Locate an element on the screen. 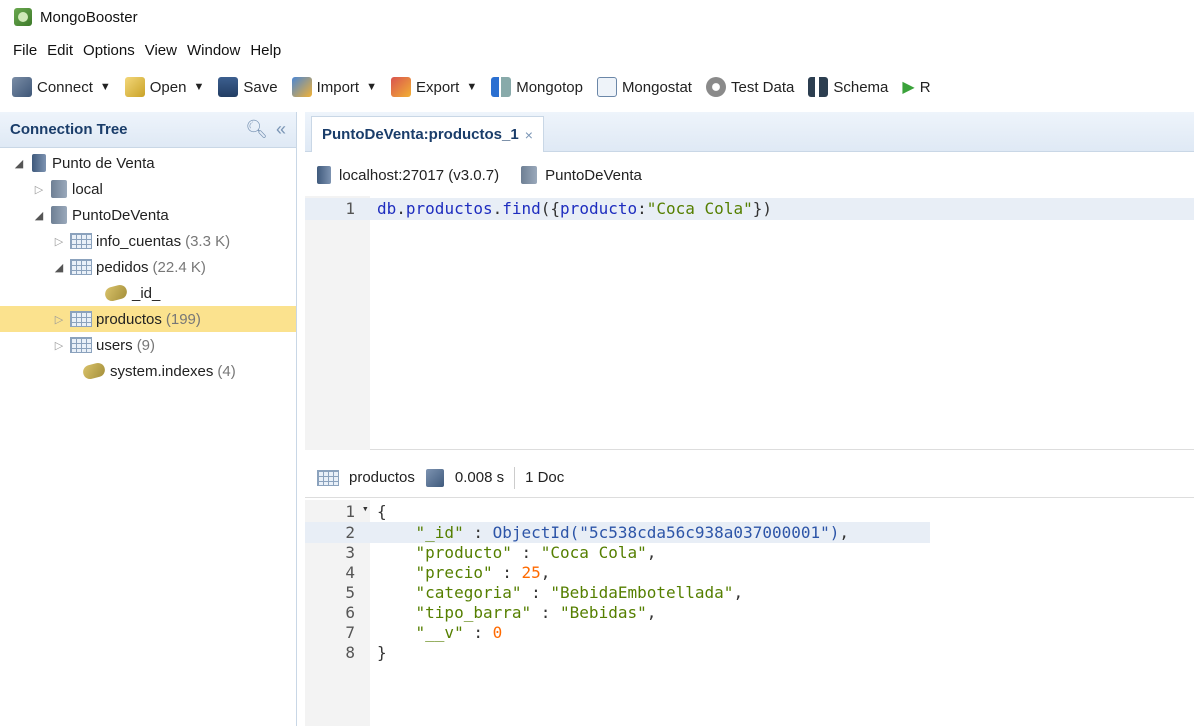  result-line: 3 "producto" : "Coca Cola", is located at coordinates (749, 553).